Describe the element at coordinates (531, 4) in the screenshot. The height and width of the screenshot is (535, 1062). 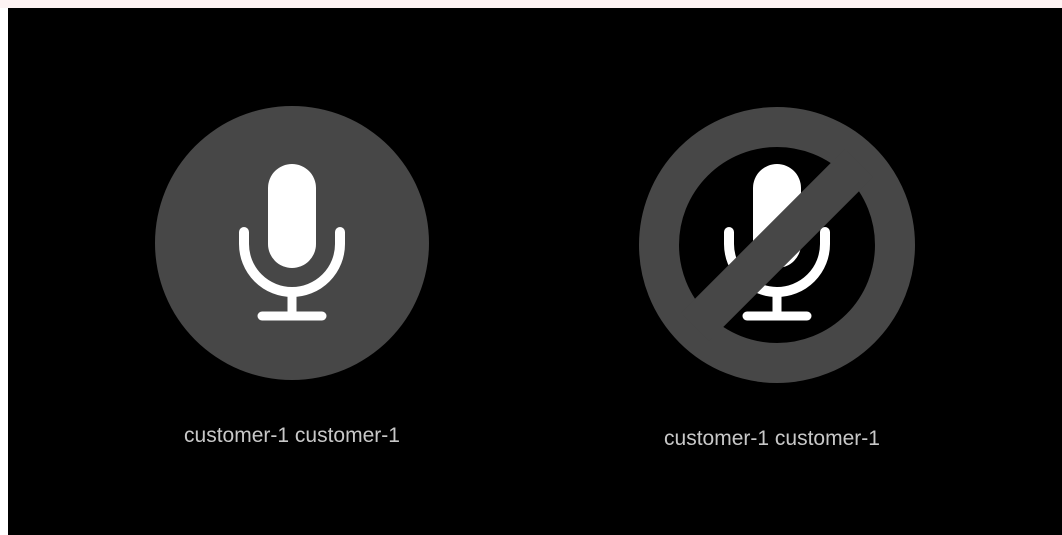
I see `page-top-strip` at that location.